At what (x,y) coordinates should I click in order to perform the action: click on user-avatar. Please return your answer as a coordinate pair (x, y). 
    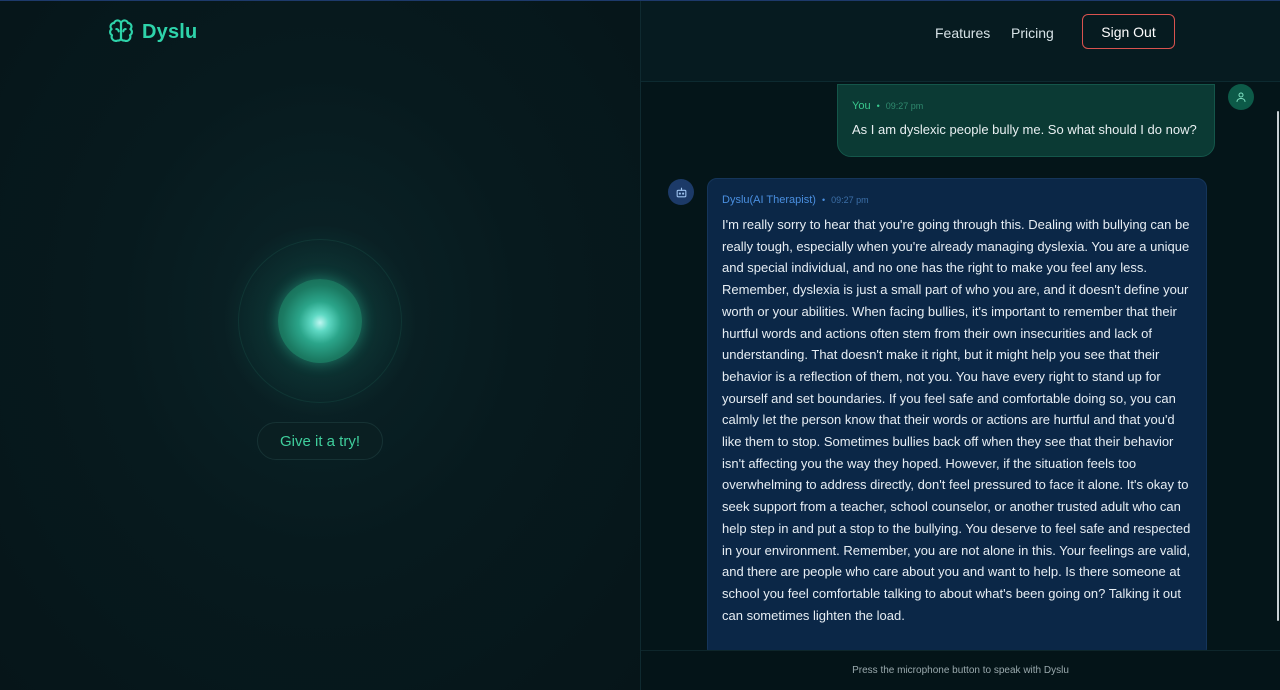
    Looking at the image, I should click on (1241, 97).